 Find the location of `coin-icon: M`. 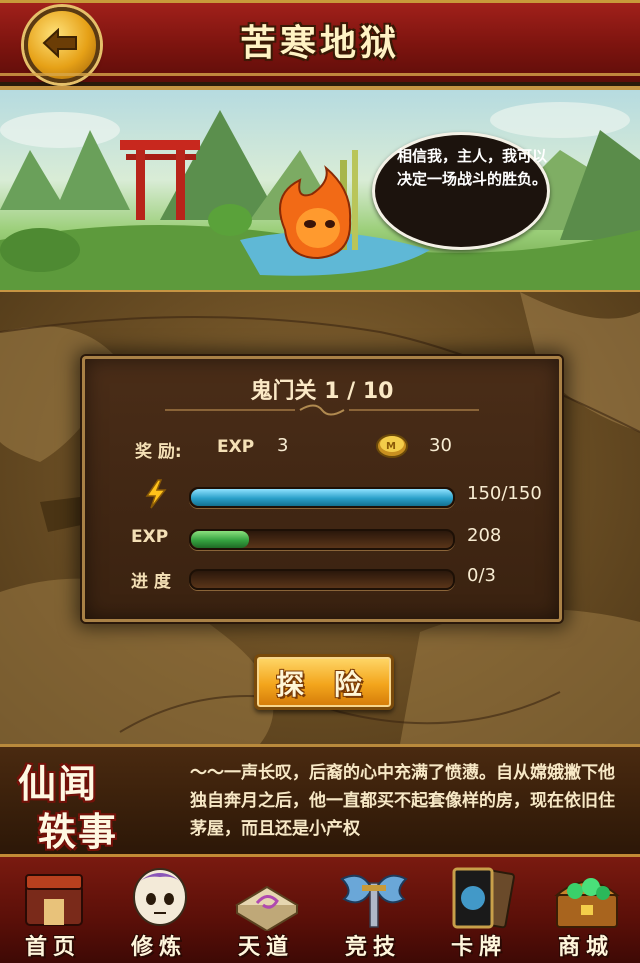

coin-icon: M is located at coordinates (392, 446).